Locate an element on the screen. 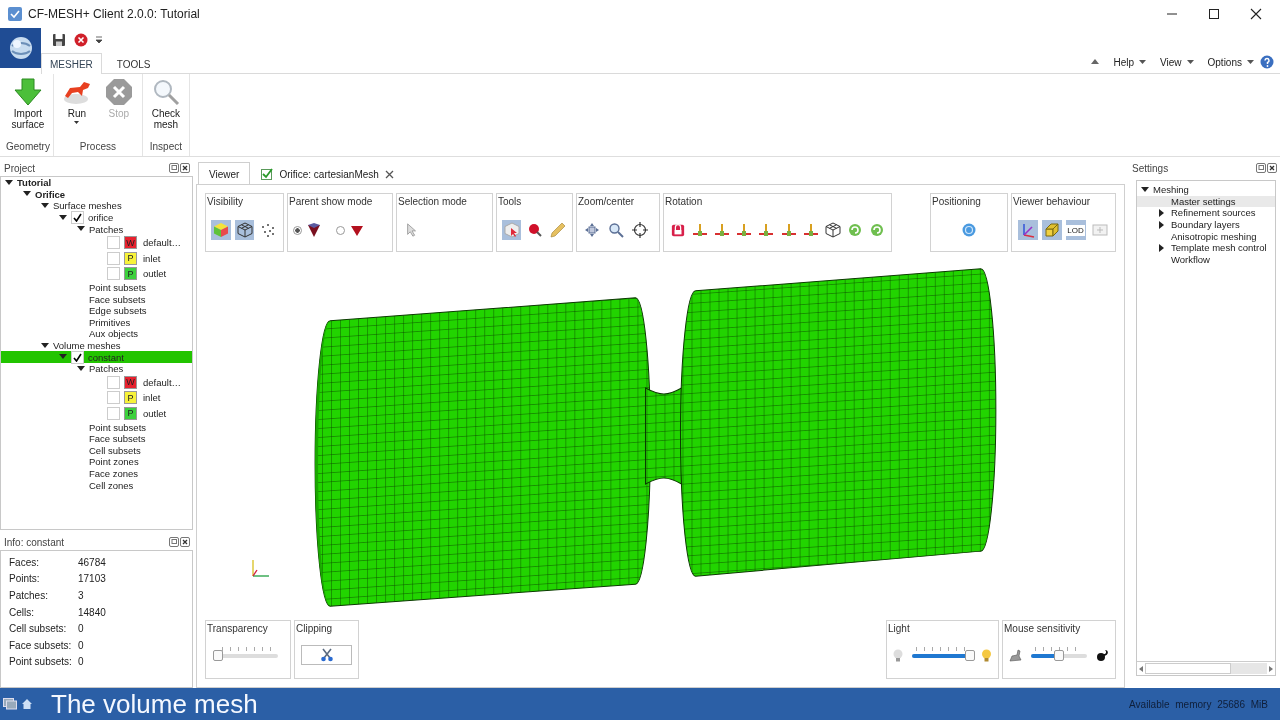  ribbon-button: Import surface is located at coordinates (27, 109).